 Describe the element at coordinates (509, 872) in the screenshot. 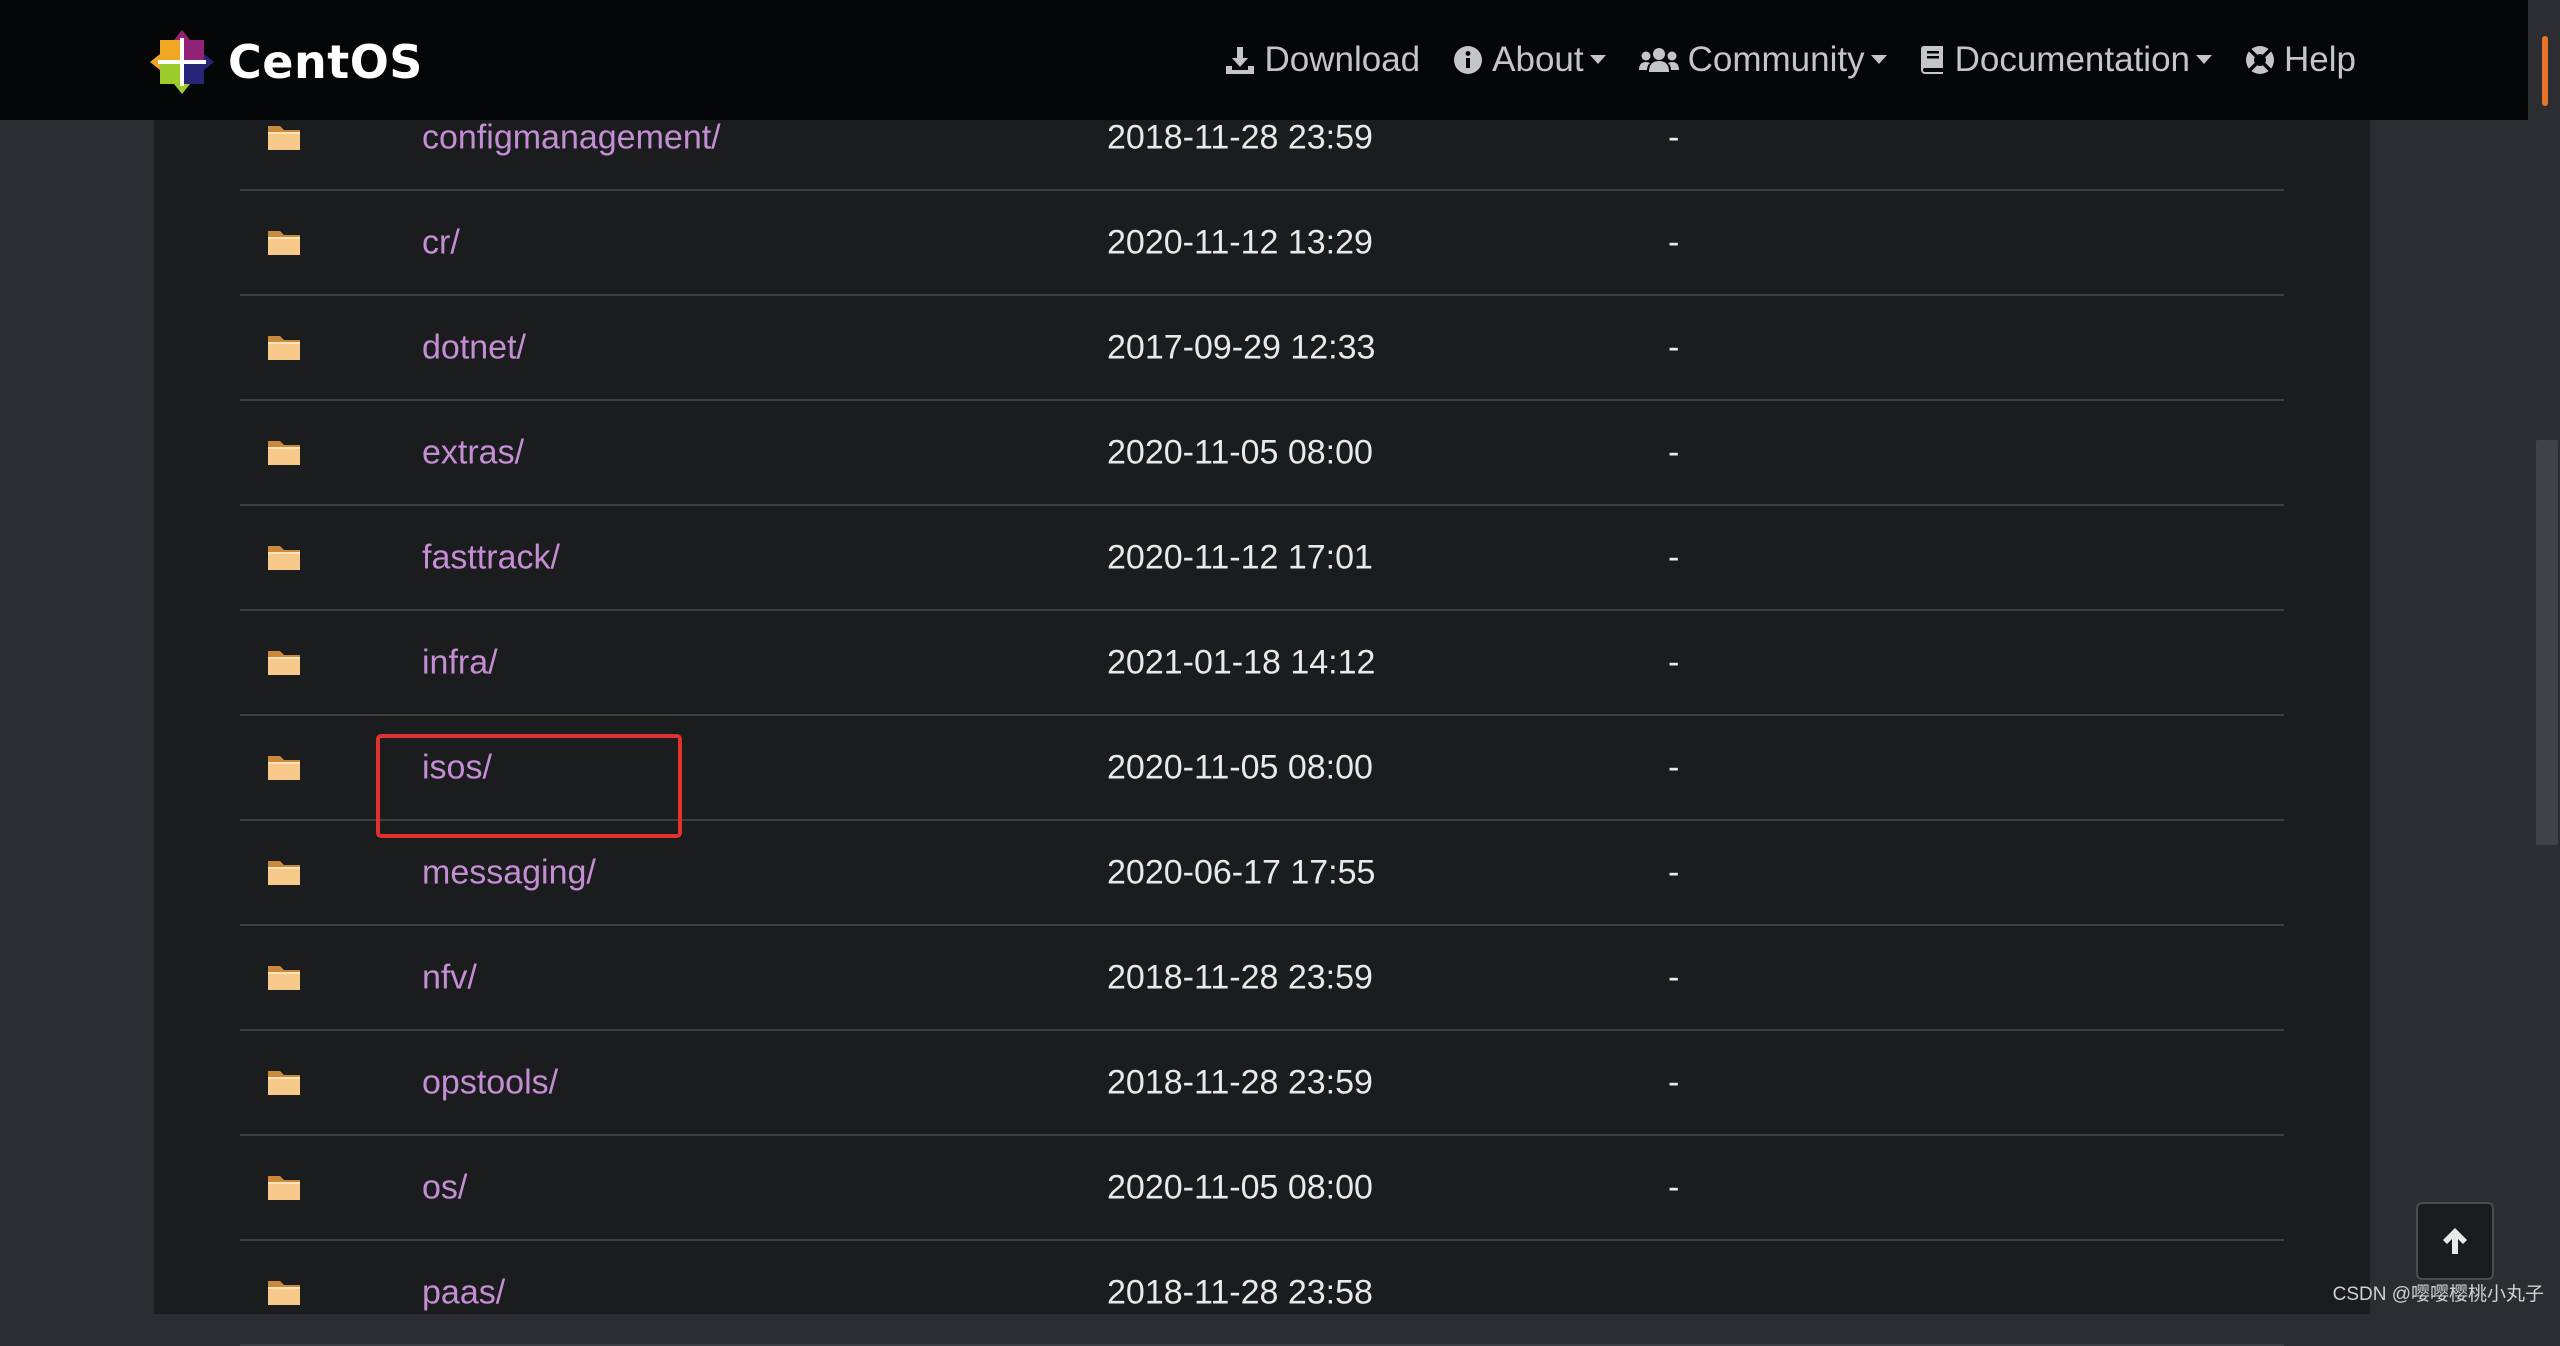

I see `directory-link: messaging/` at that location.